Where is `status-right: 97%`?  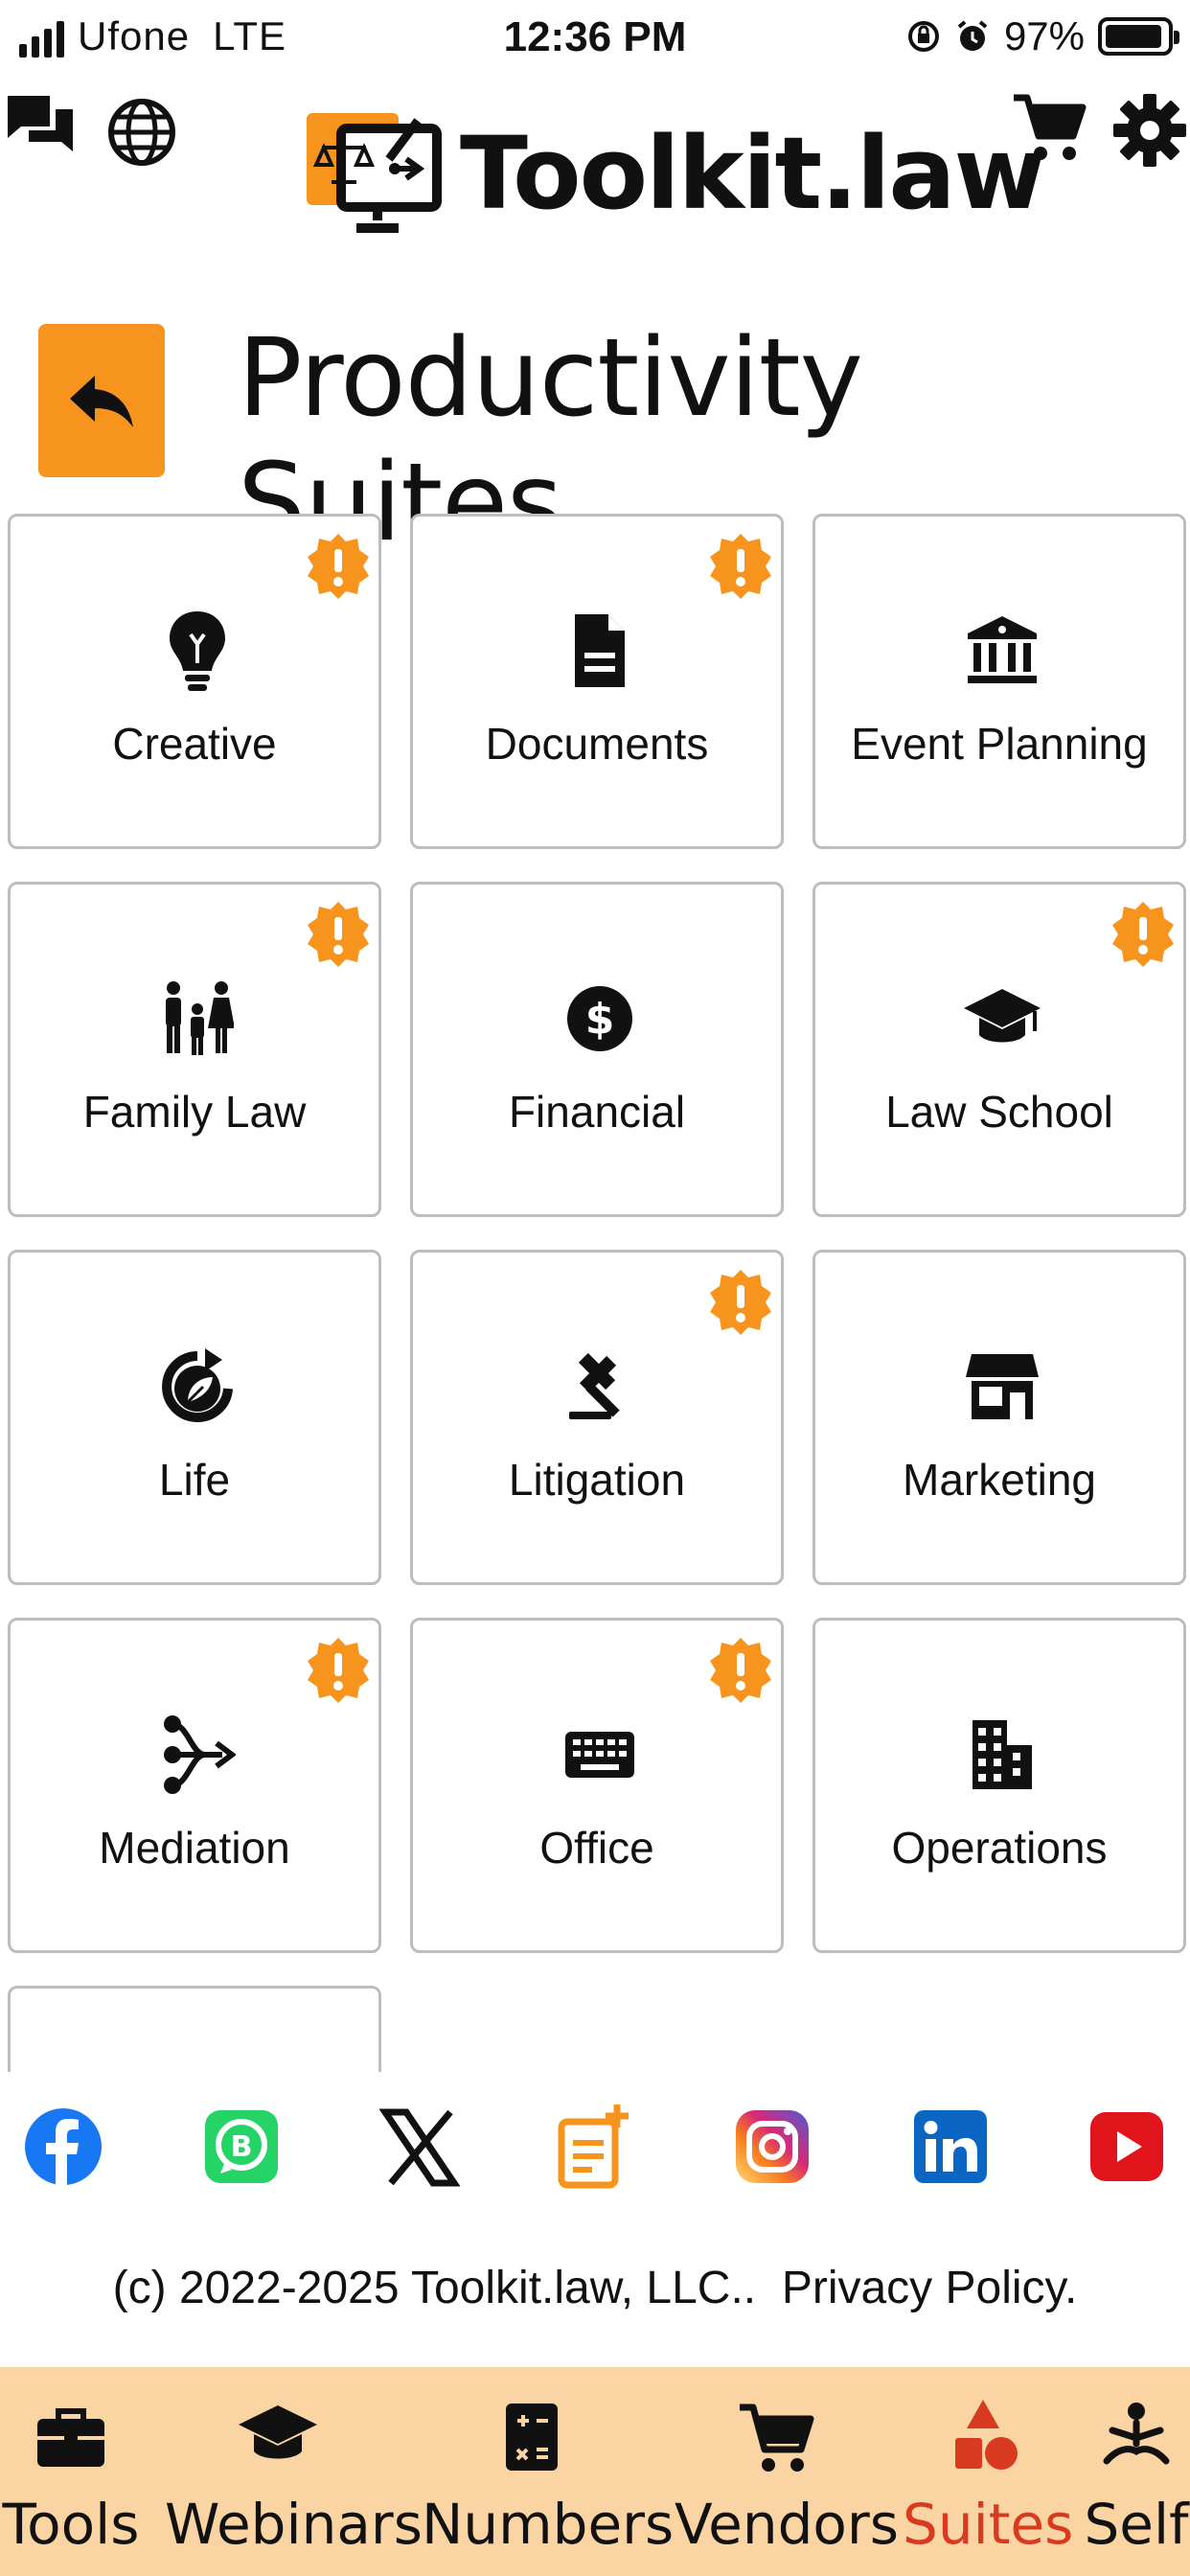
status-right: 97% is located at coordinates (1042, 36).